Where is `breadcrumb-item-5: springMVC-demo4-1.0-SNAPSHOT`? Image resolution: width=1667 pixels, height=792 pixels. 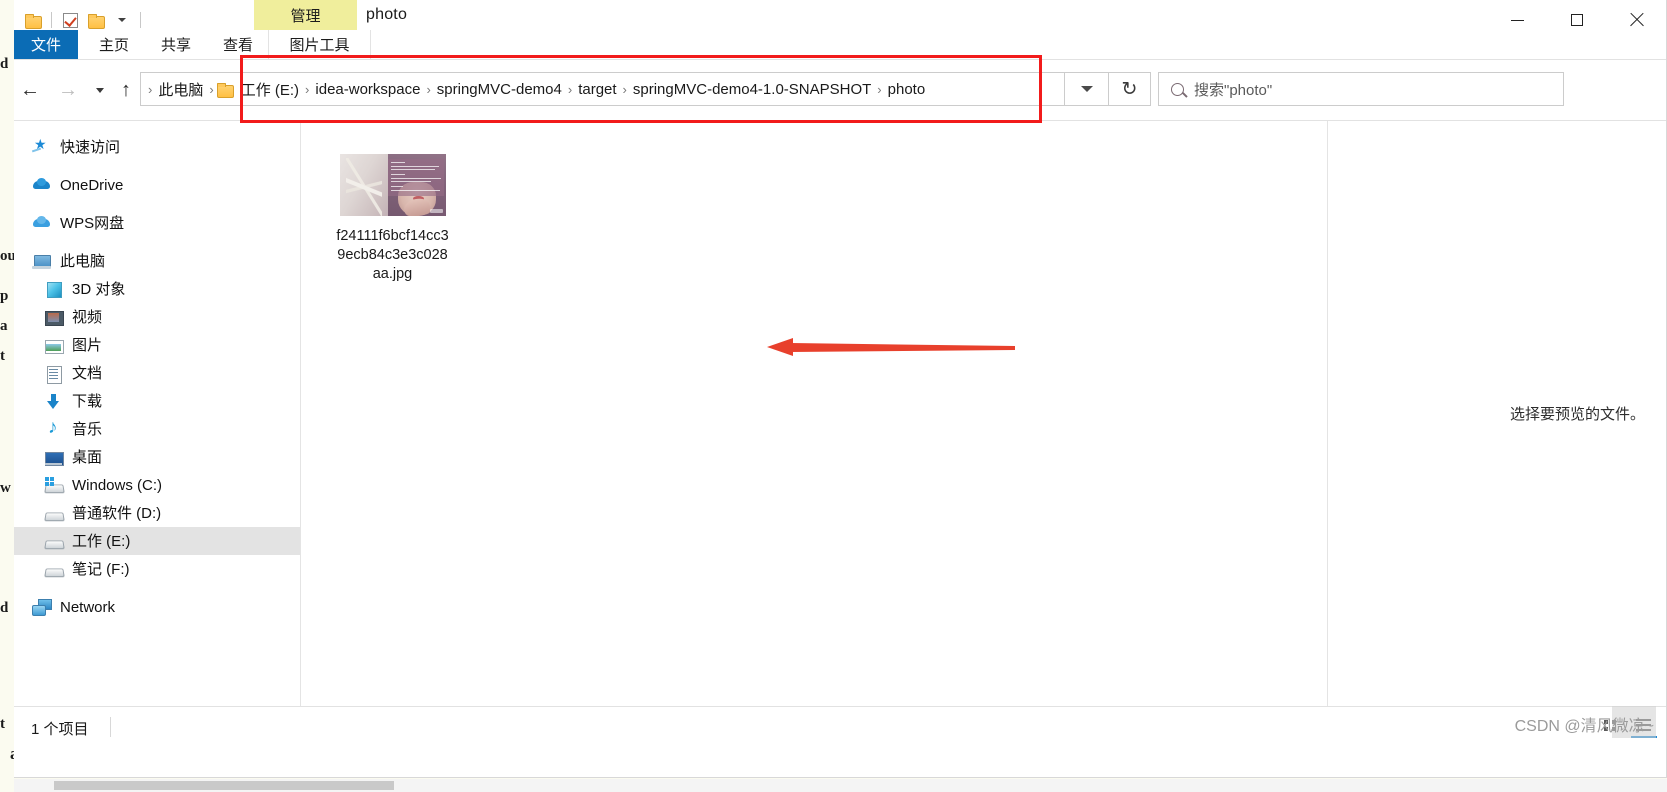 breadcrumb-item-5: springMVC-demo4-1.0-SNAPSHOT is located at coordinates (752, 89).